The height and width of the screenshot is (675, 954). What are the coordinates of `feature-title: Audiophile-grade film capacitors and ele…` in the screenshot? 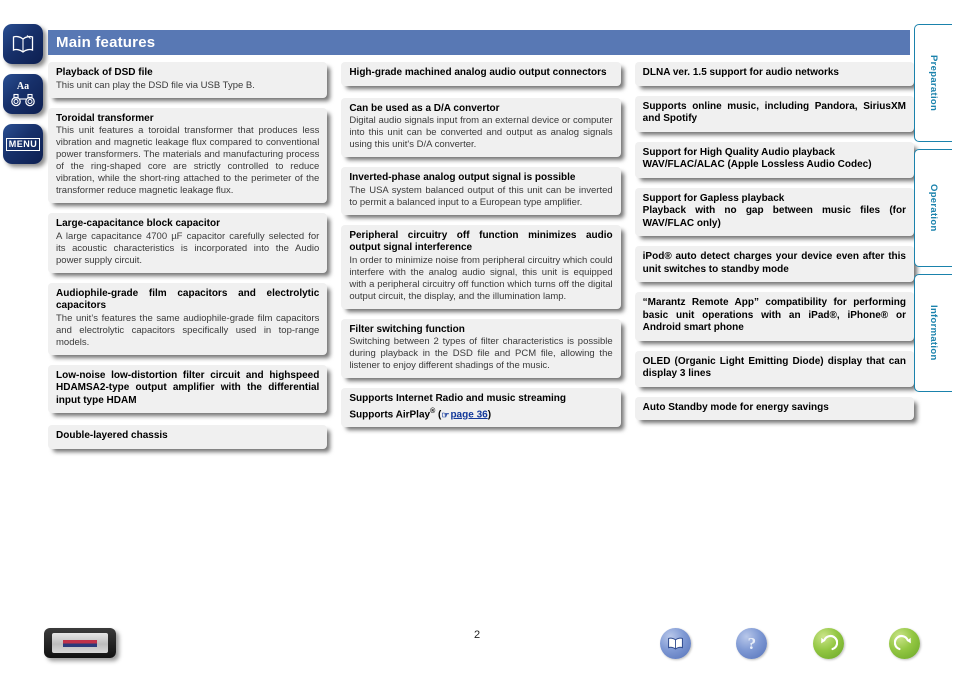 It's located at (188, 299).